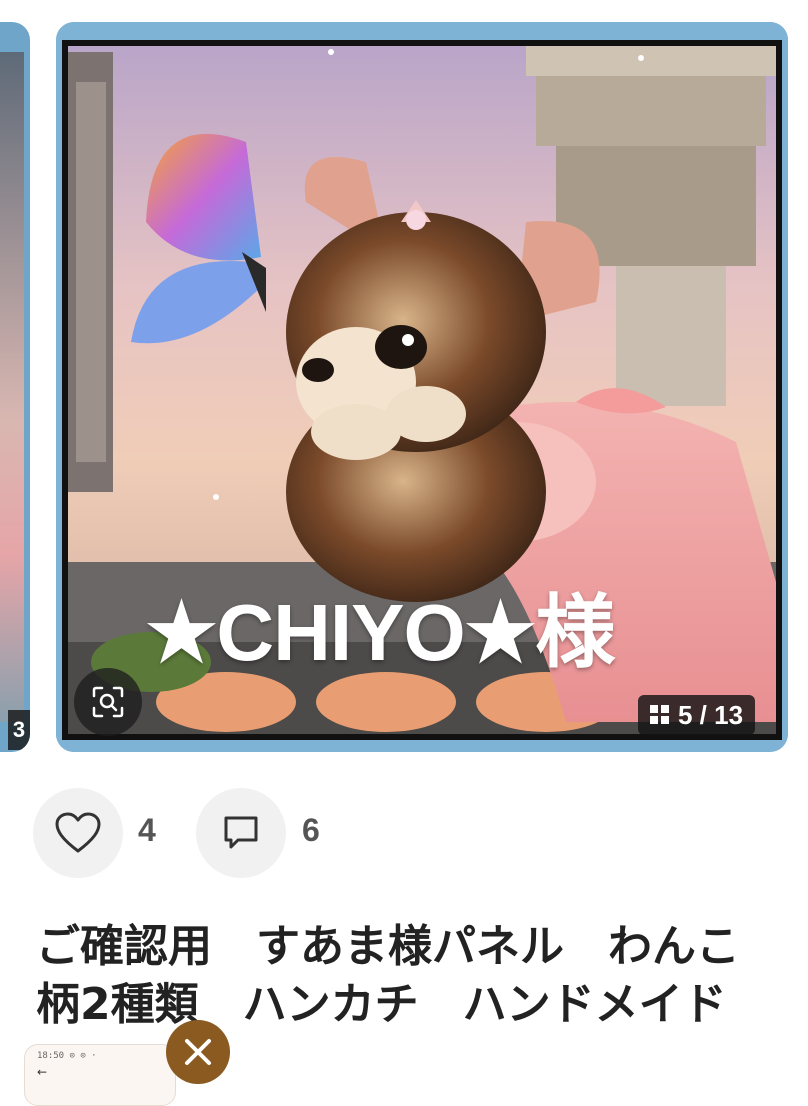  I want to click on comment-button, so click(241, 833).